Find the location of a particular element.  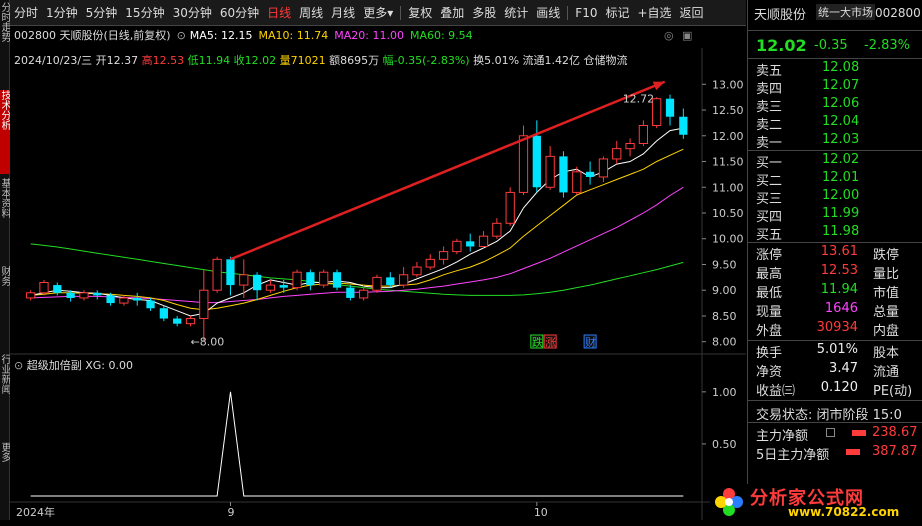

flow-row: 主力净额 238.67 is located at coordinates (835, 434).